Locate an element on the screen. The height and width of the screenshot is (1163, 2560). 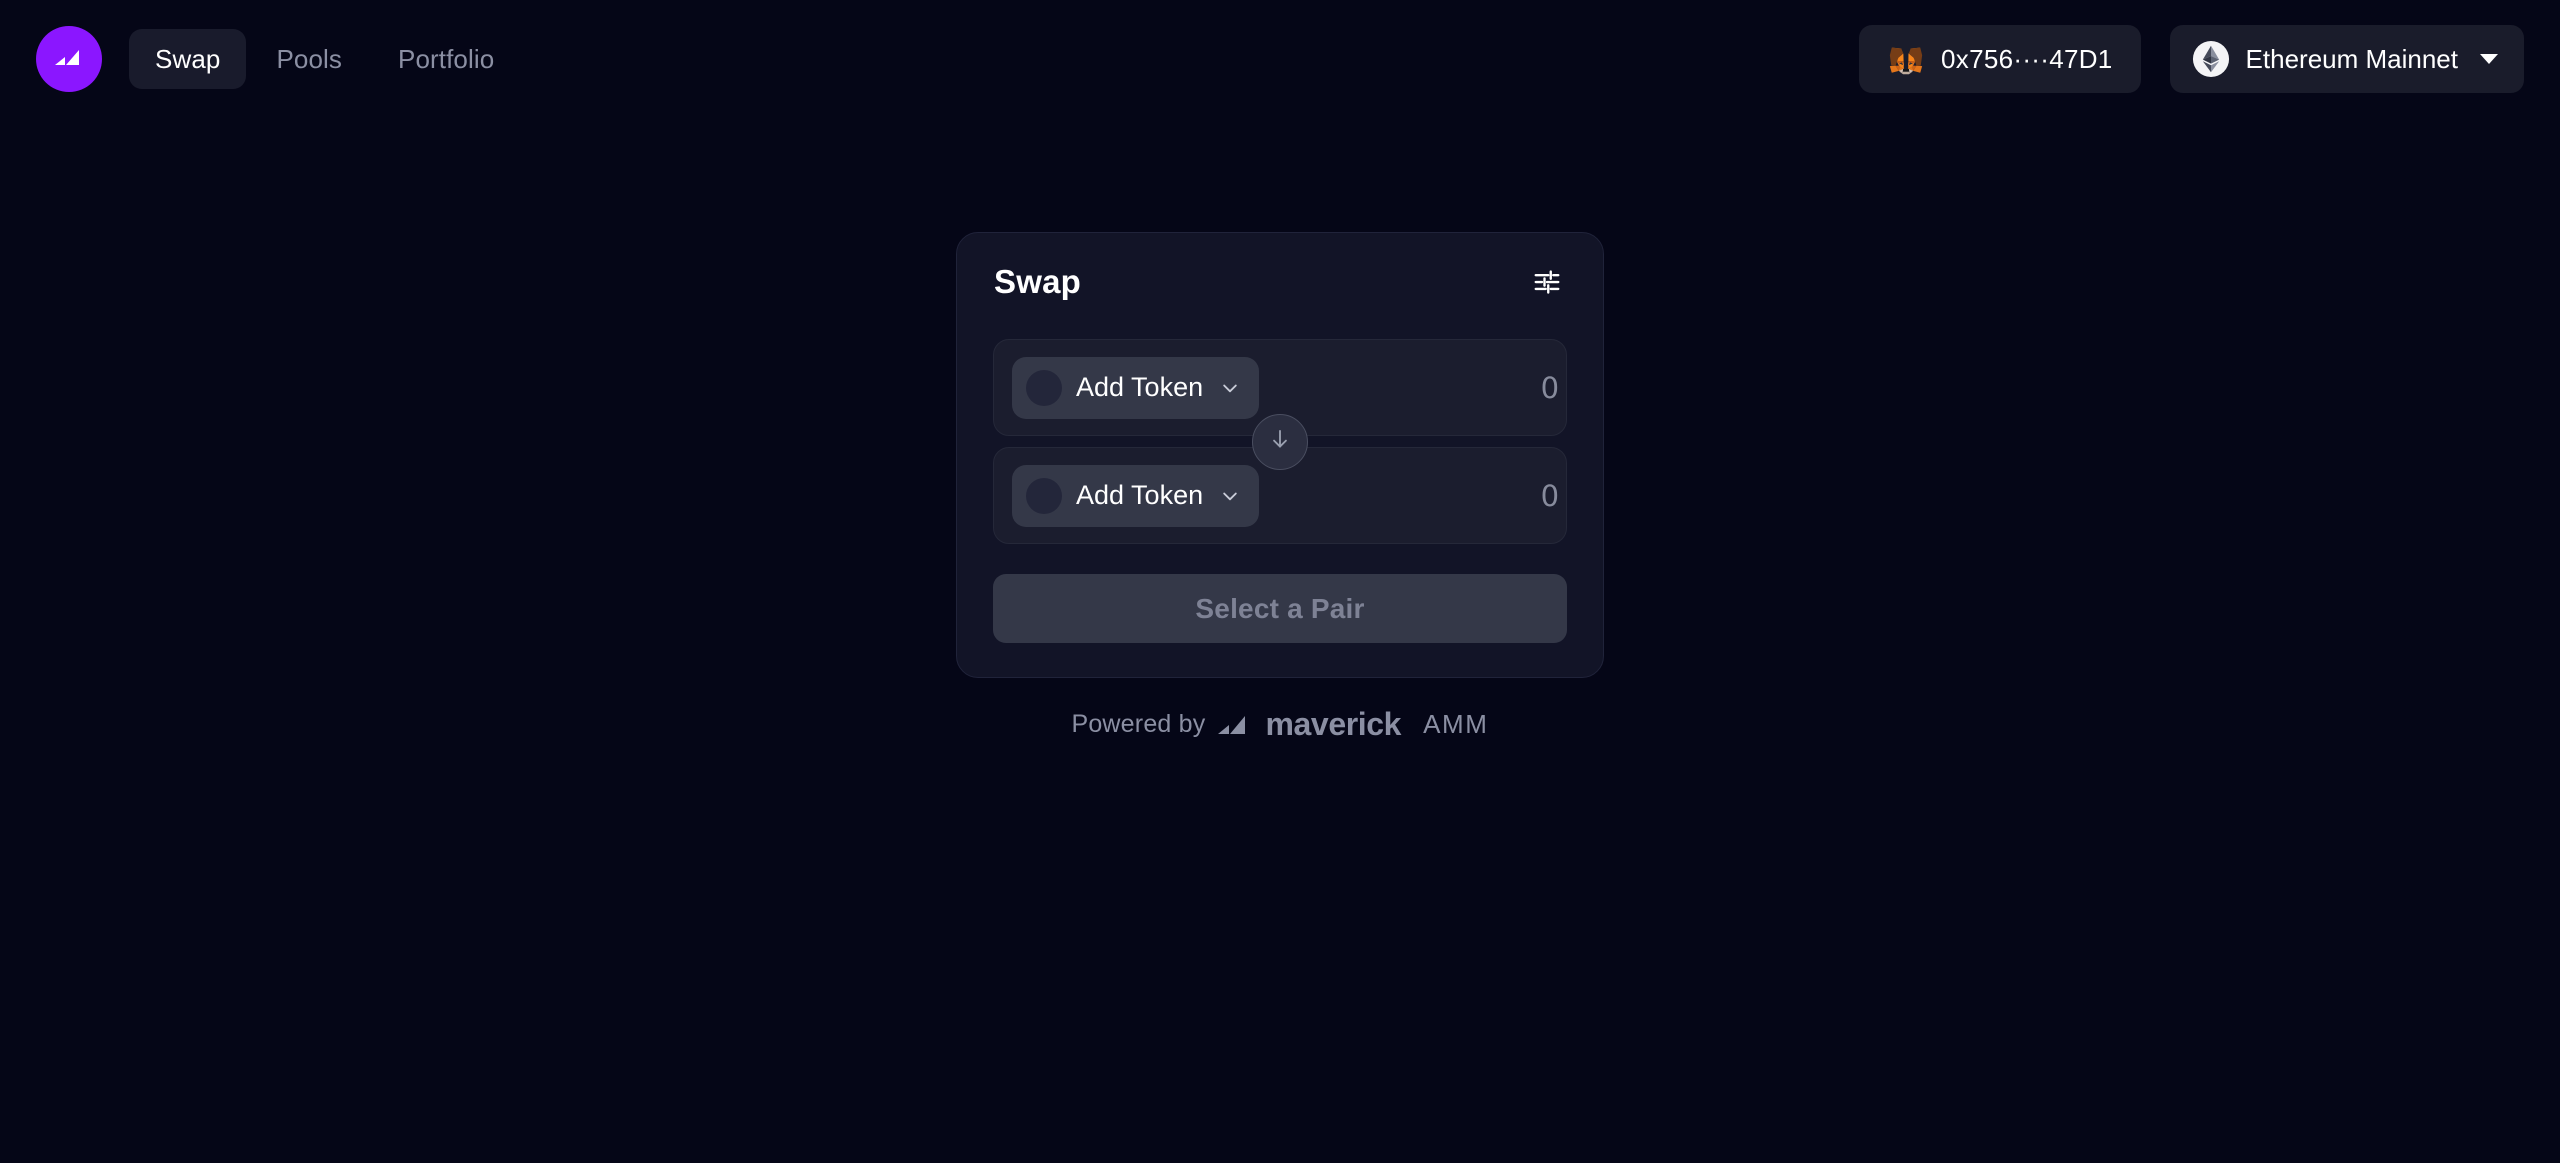
arrow-down-icon is located at coordinates (1280, 441).